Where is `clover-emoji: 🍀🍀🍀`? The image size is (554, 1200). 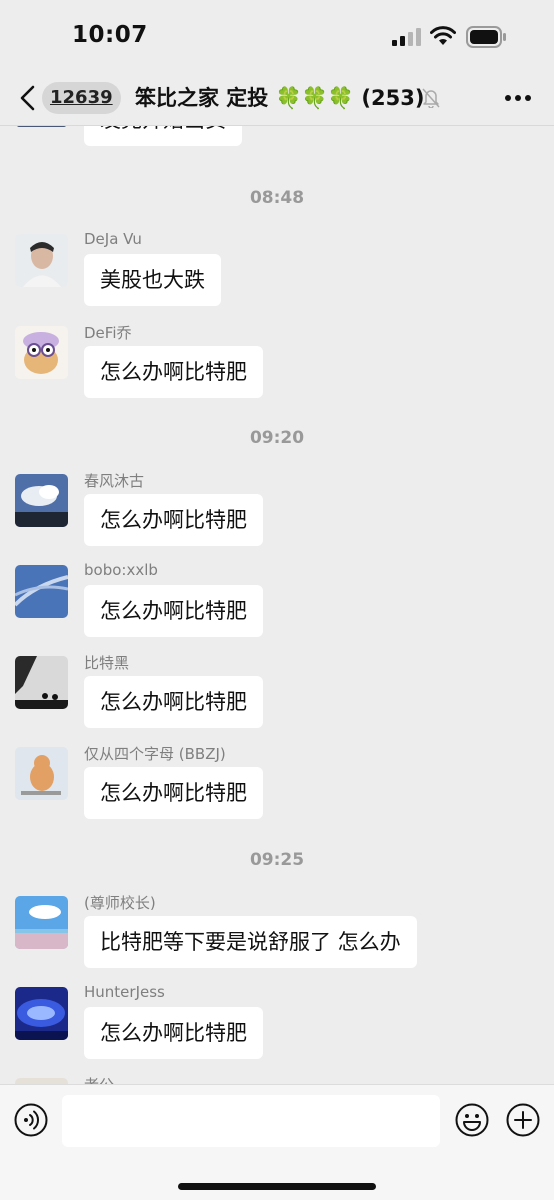 clover-emoji: 🍀🍀🍀 is located at coordinates (315, 98).